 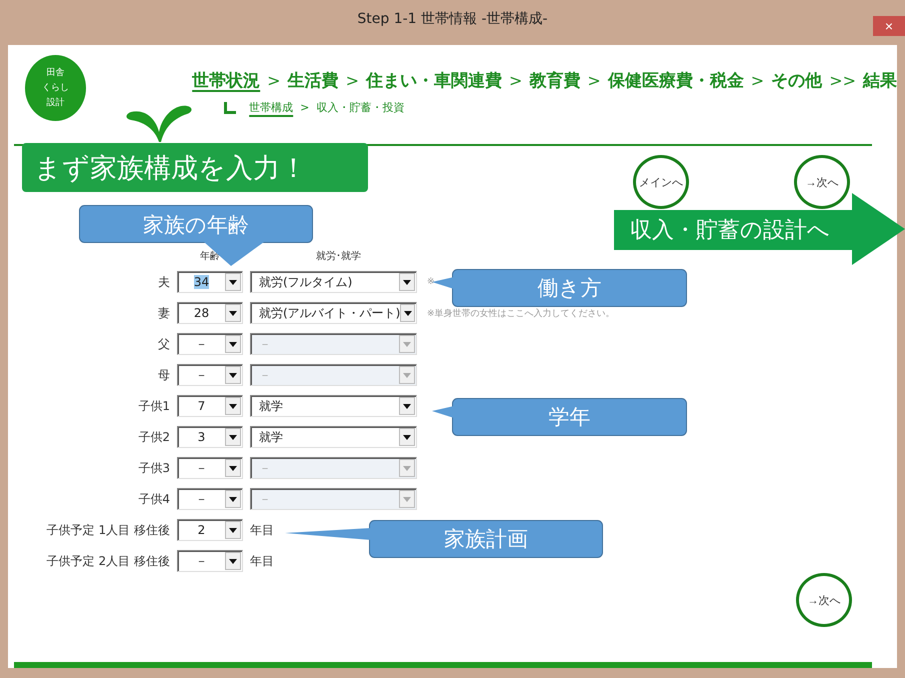 I want to click on job-combo: 就労(フルタイム), so click(x=333, y=282).